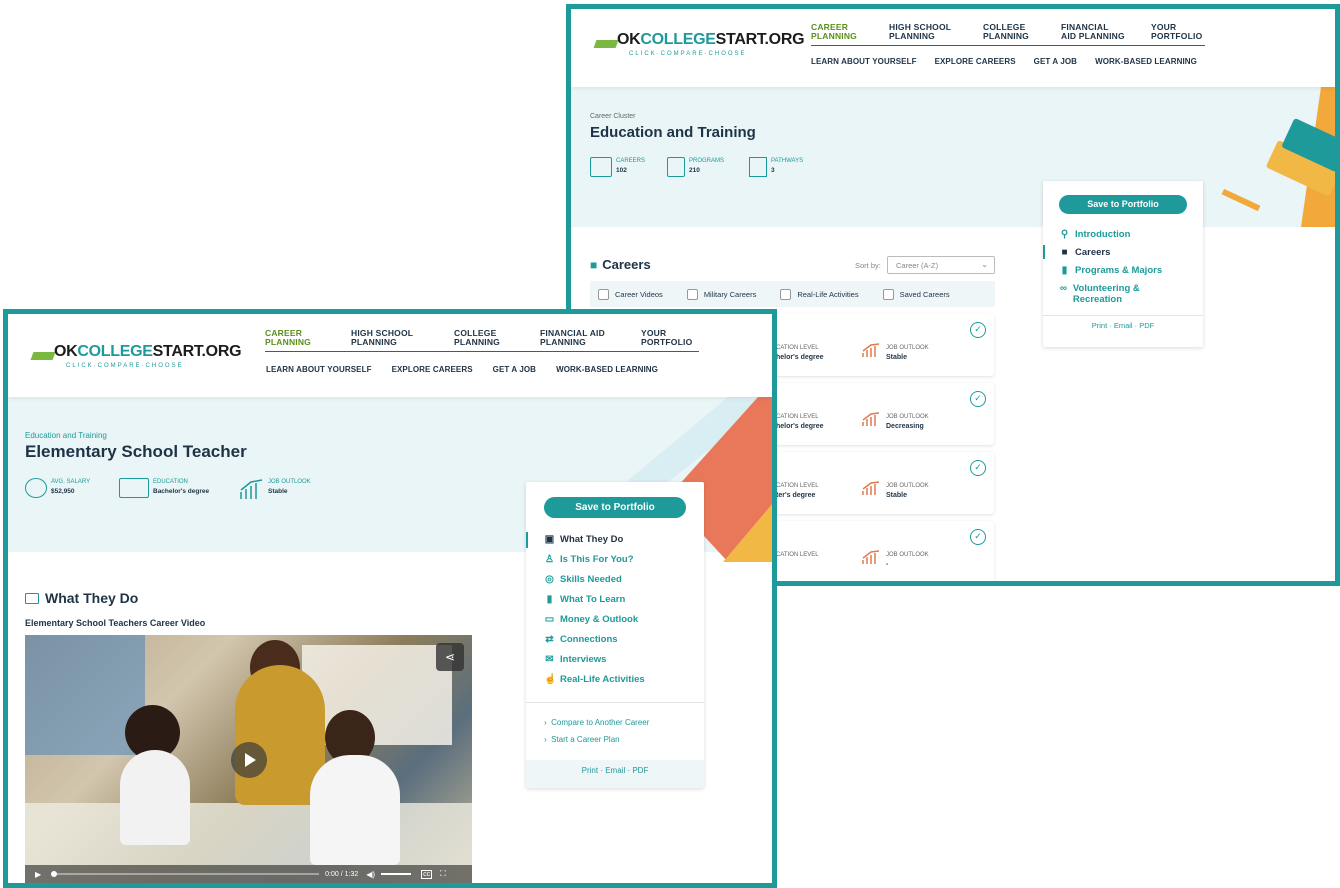 Image resolution: width=1340 pixels, height=888 pixels. I want to click on sidecard-link-money-outlook: ▭ Money & Outlook, so click(591, 619).